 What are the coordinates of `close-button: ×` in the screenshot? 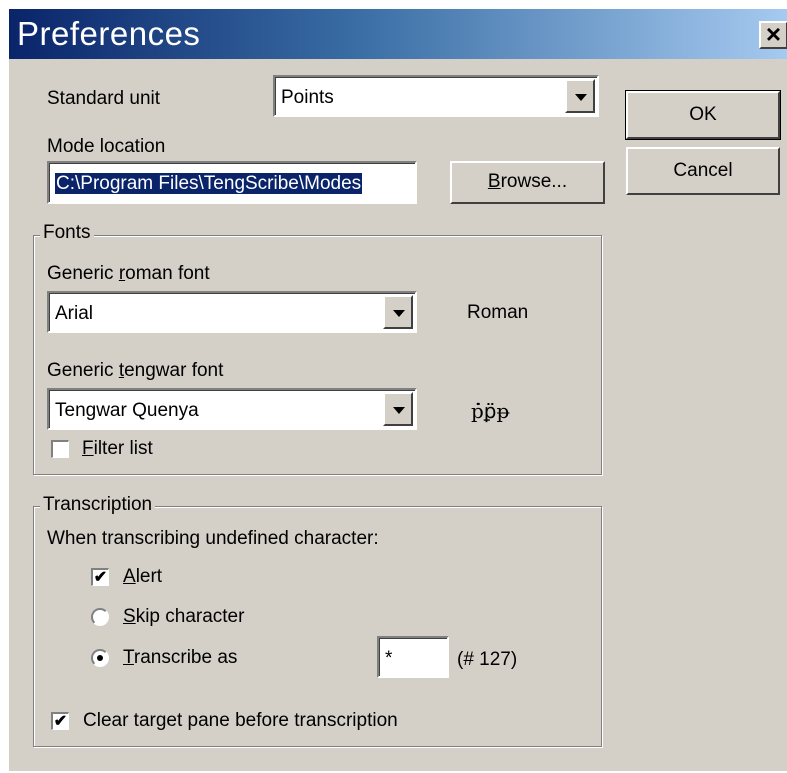 It's located at (773, 35).